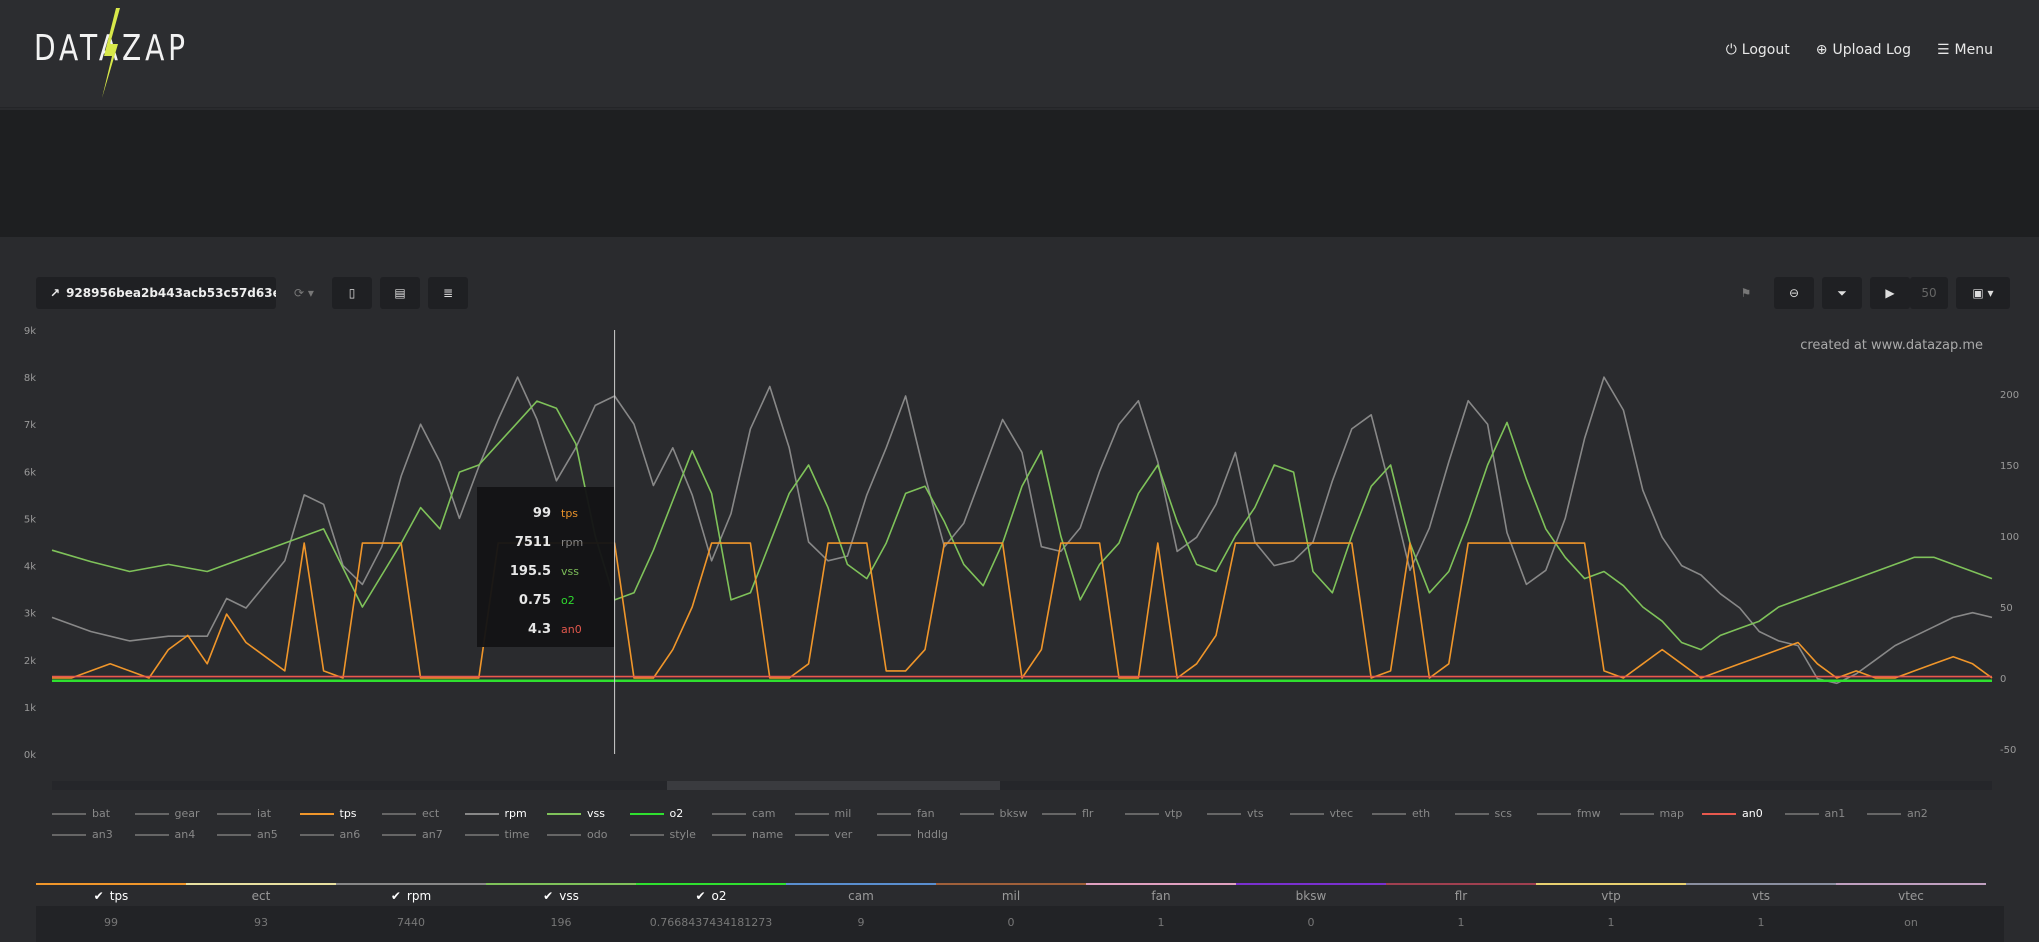 The width and height of the screenshot is (2039, 942). Describe the element at coordinates (918, 834) in the screenshot. I see `legend-item-hddlg: hddlg` at that location.